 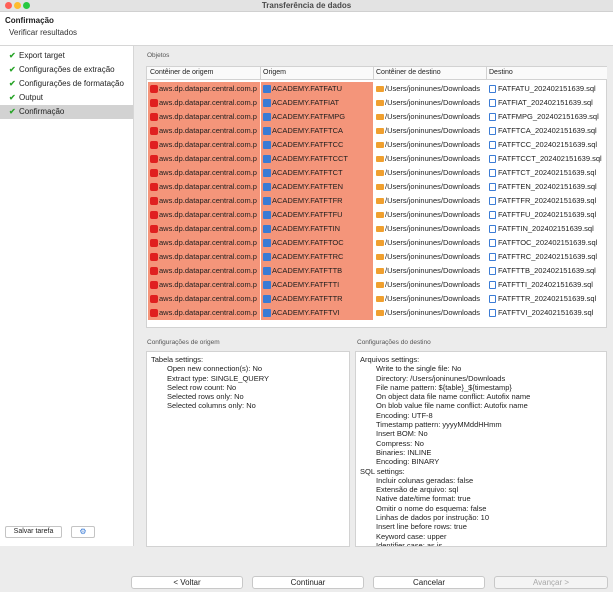 What do you see at coordinates (317, 145) in the screenshot?
I see `source-cell: ACADEMY.FATFTCC` at bounding box center [317, 145].